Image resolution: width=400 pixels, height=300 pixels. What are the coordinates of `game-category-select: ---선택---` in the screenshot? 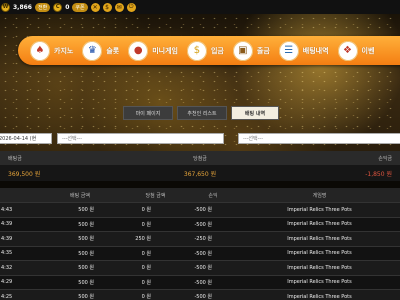 It's located at (140, 138).